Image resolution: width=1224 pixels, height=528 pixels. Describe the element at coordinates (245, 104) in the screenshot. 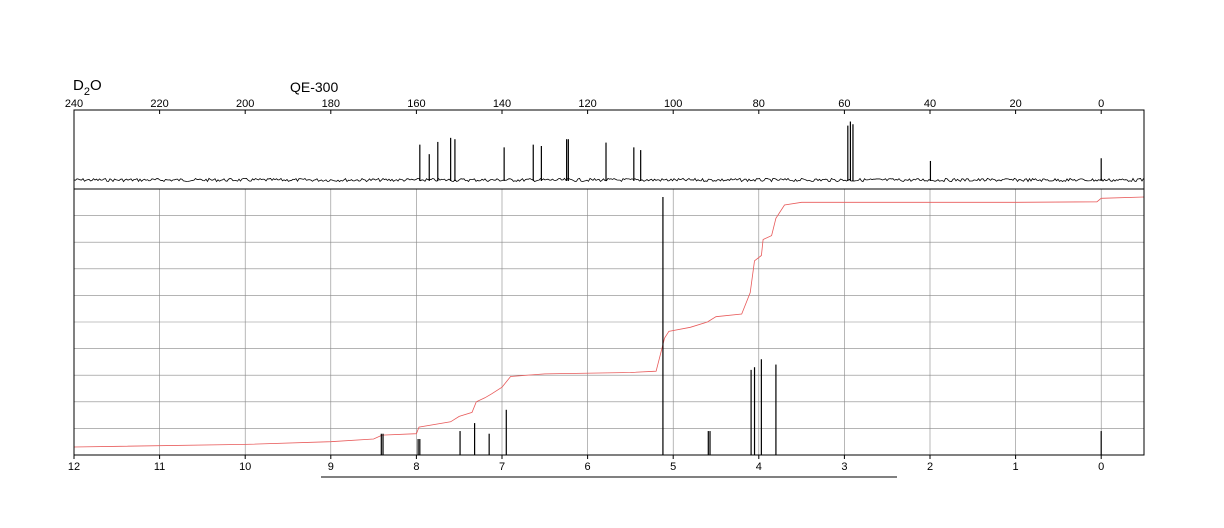

I see `carbon-tick-label: 200` at that location.